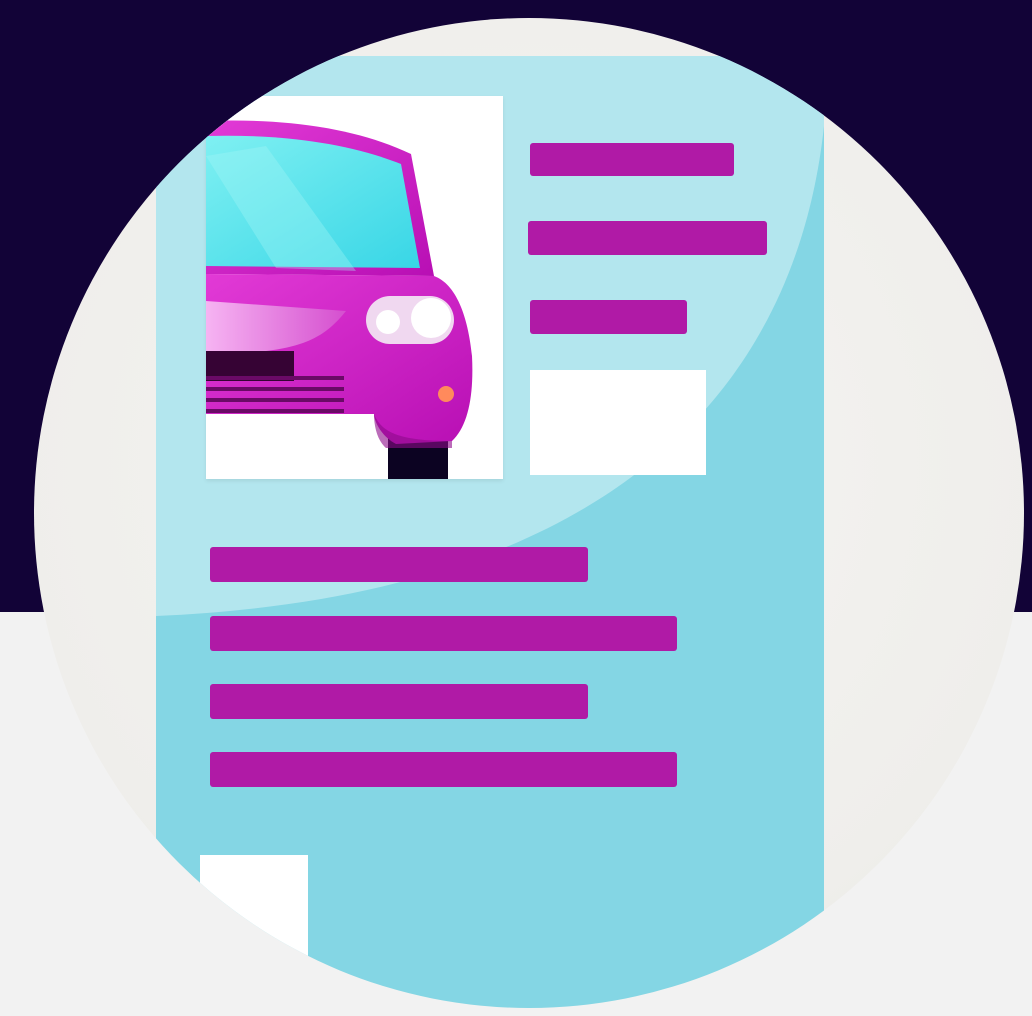  What do you see at coordinates (339, 299) in the screenshot?
I see `car-icon` at bounding box center [339, 299].